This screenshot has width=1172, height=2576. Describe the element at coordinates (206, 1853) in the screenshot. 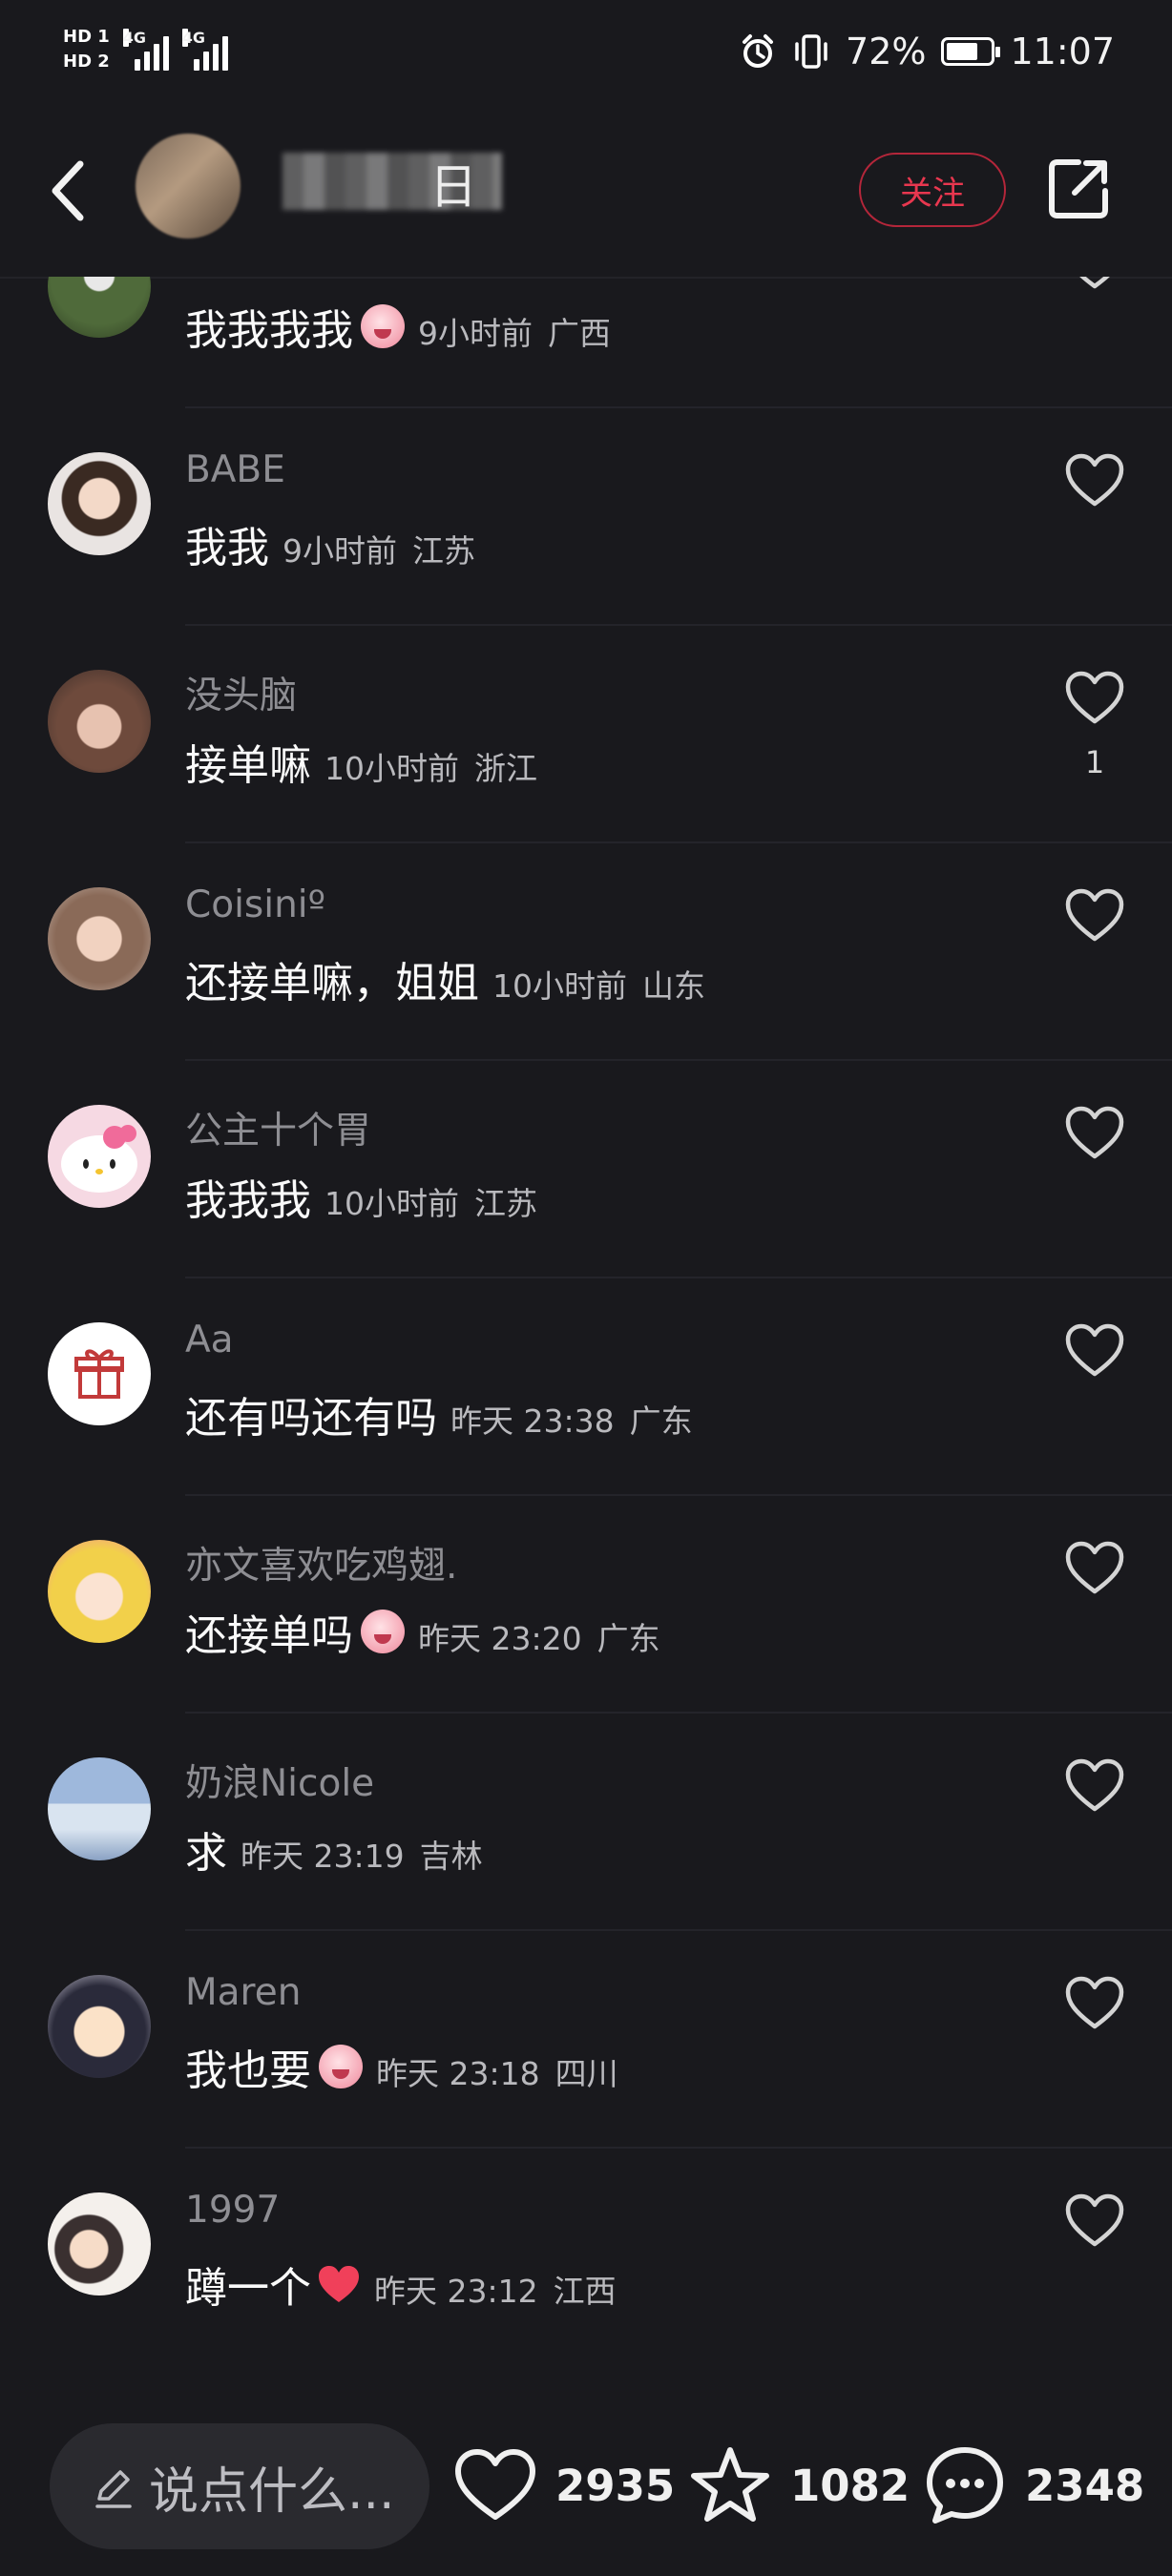

I see `comment-body: 求` at that location.